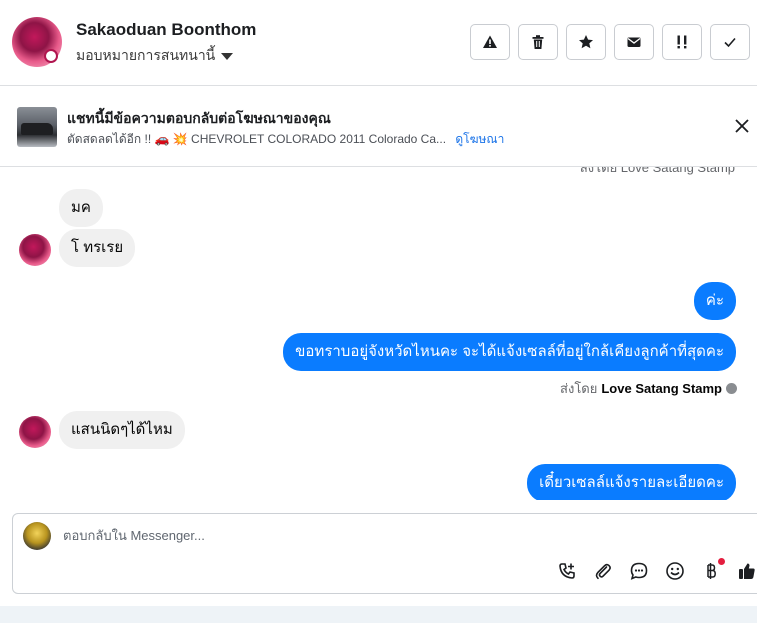 The width and height of the screenshot is (757, 623). I want to click on check-icon, so click(730, 42).